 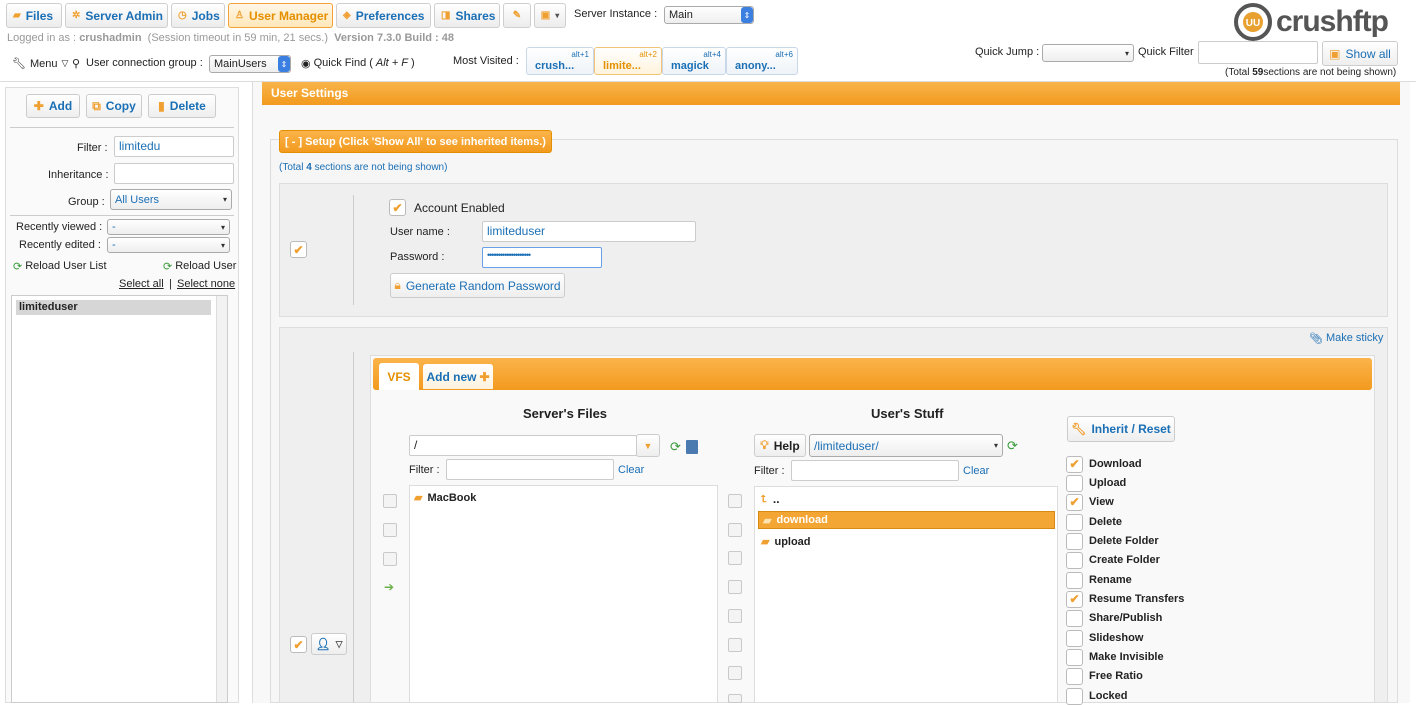 I want to click on add-item-icon, so click(x=390, y=501).